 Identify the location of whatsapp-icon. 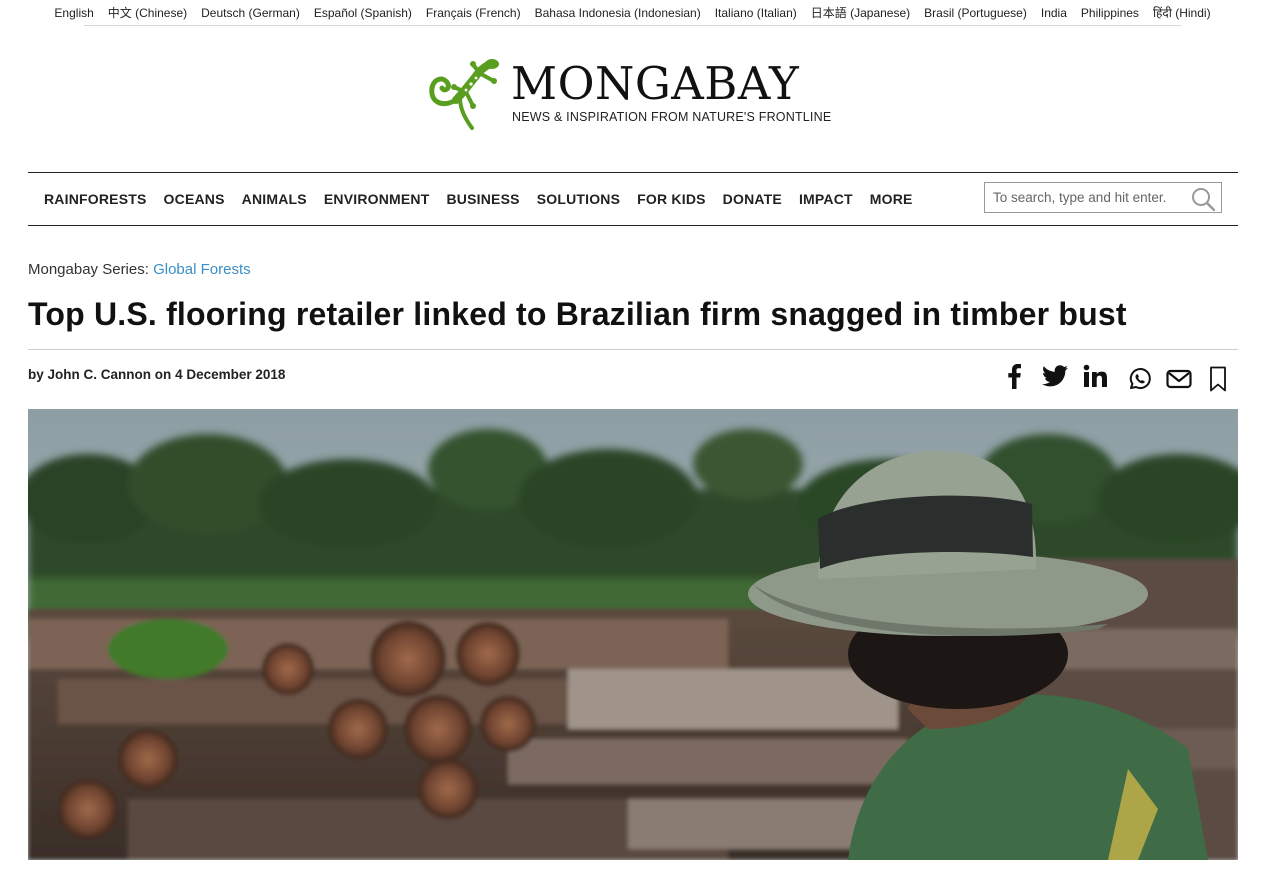
(1140, 379).